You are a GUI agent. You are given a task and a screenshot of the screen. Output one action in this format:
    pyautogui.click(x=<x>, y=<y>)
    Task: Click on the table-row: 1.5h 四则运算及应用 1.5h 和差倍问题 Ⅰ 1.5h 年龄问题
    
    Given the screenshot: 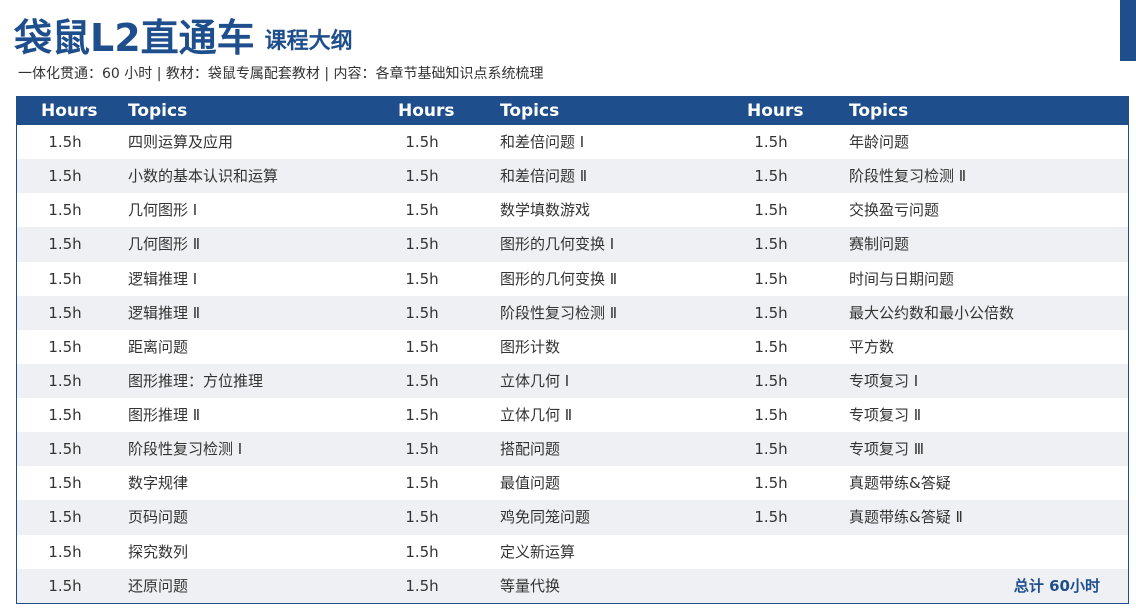 What is the action you would take?
    pyautogui.click(x=572, y=142)
    